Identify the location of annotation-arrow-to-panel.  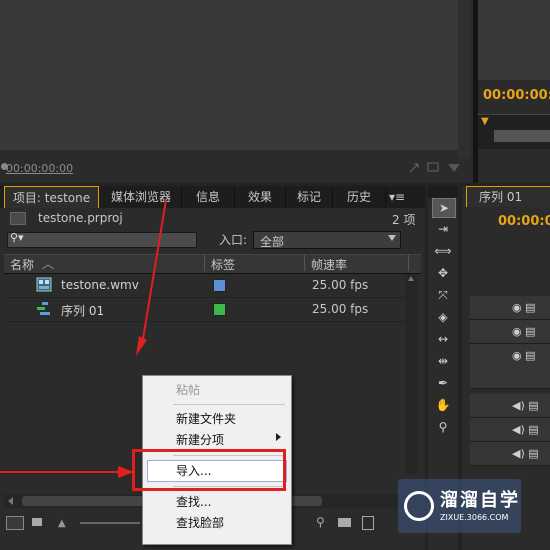
(154, 272).